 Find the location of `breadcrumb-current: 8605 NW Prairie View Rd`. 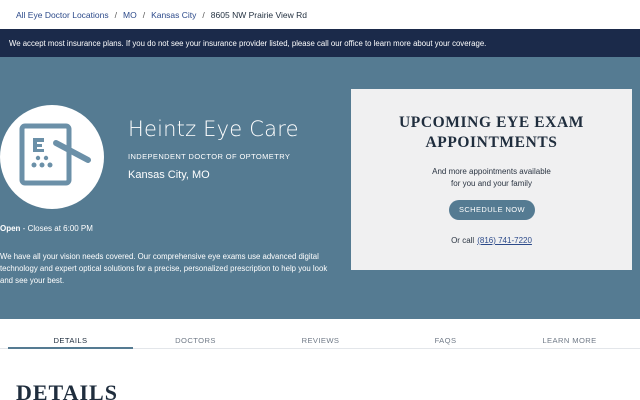

breadcrumb-current: 8605 NW Prairie View Rd is located at coordinates (259, 14).